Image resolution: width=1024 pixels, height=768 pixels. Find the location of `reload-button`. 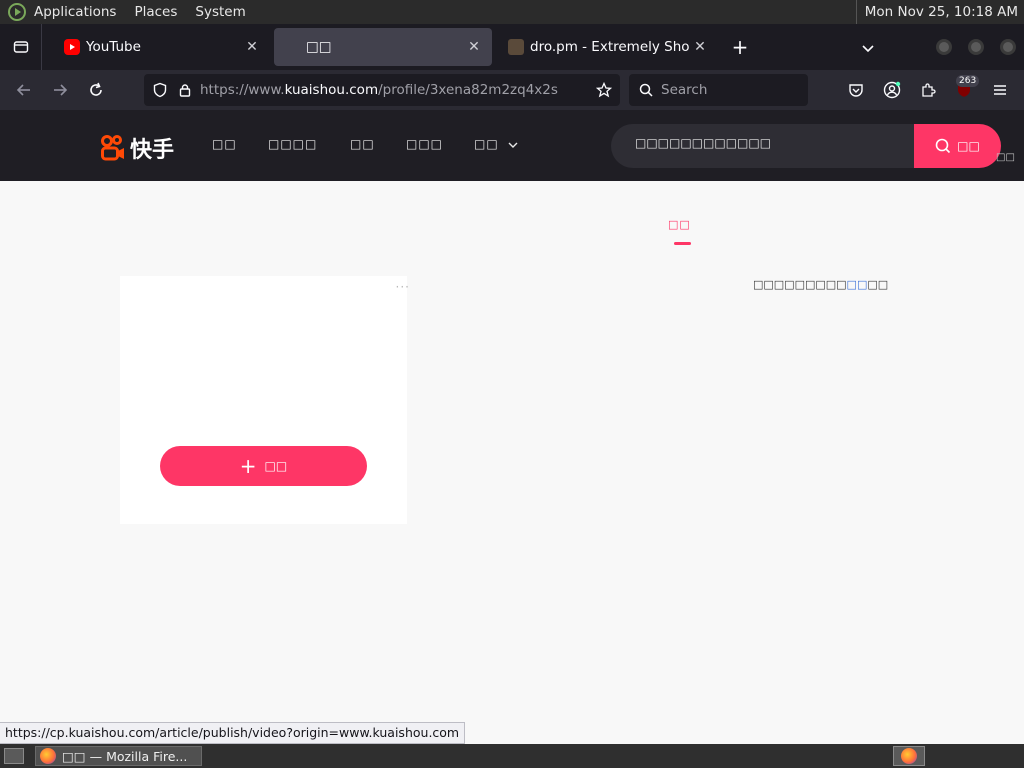

reload-button is located at coordinates (96, 90).